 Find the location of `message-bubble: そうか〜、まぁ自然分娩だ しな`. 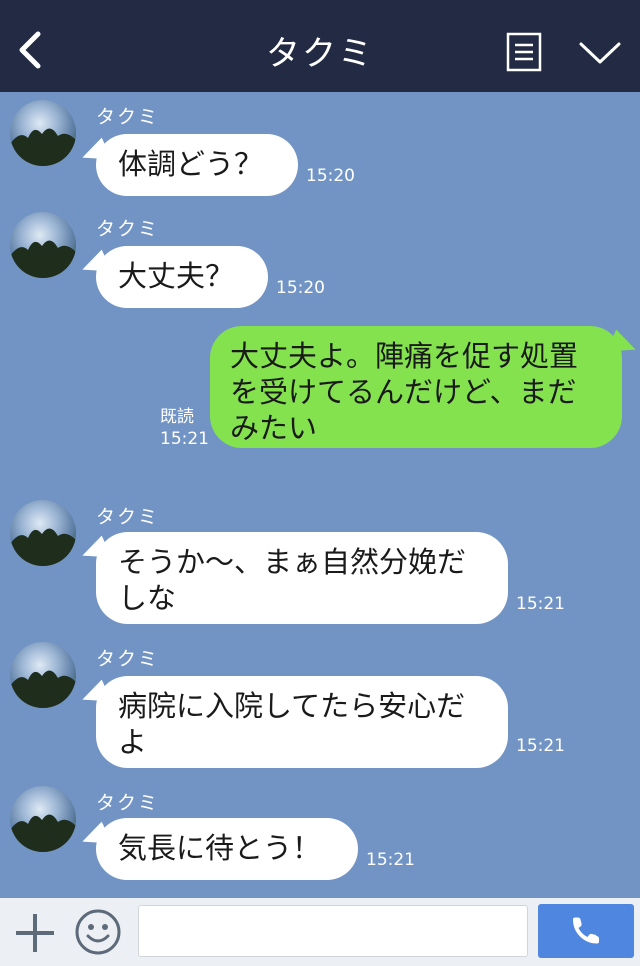

message-bubble: そうか〜、まぁ自然分娩だ しな is located at coordinates (302, 578).